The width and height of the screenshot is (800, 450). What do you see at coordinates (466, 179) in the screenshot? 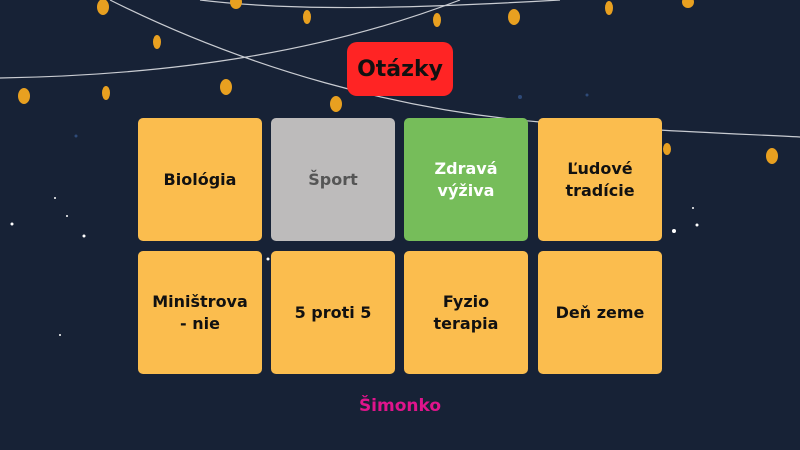
I see `tile-zdrava-vyziva: Zdravá výživa` at bounding box center [466, 179].